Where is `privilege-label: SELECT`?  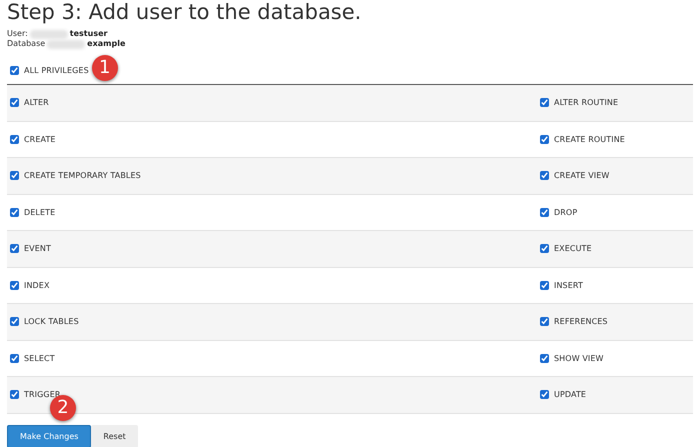 privilege-label: SELECT is located at coordinates (39, 358).